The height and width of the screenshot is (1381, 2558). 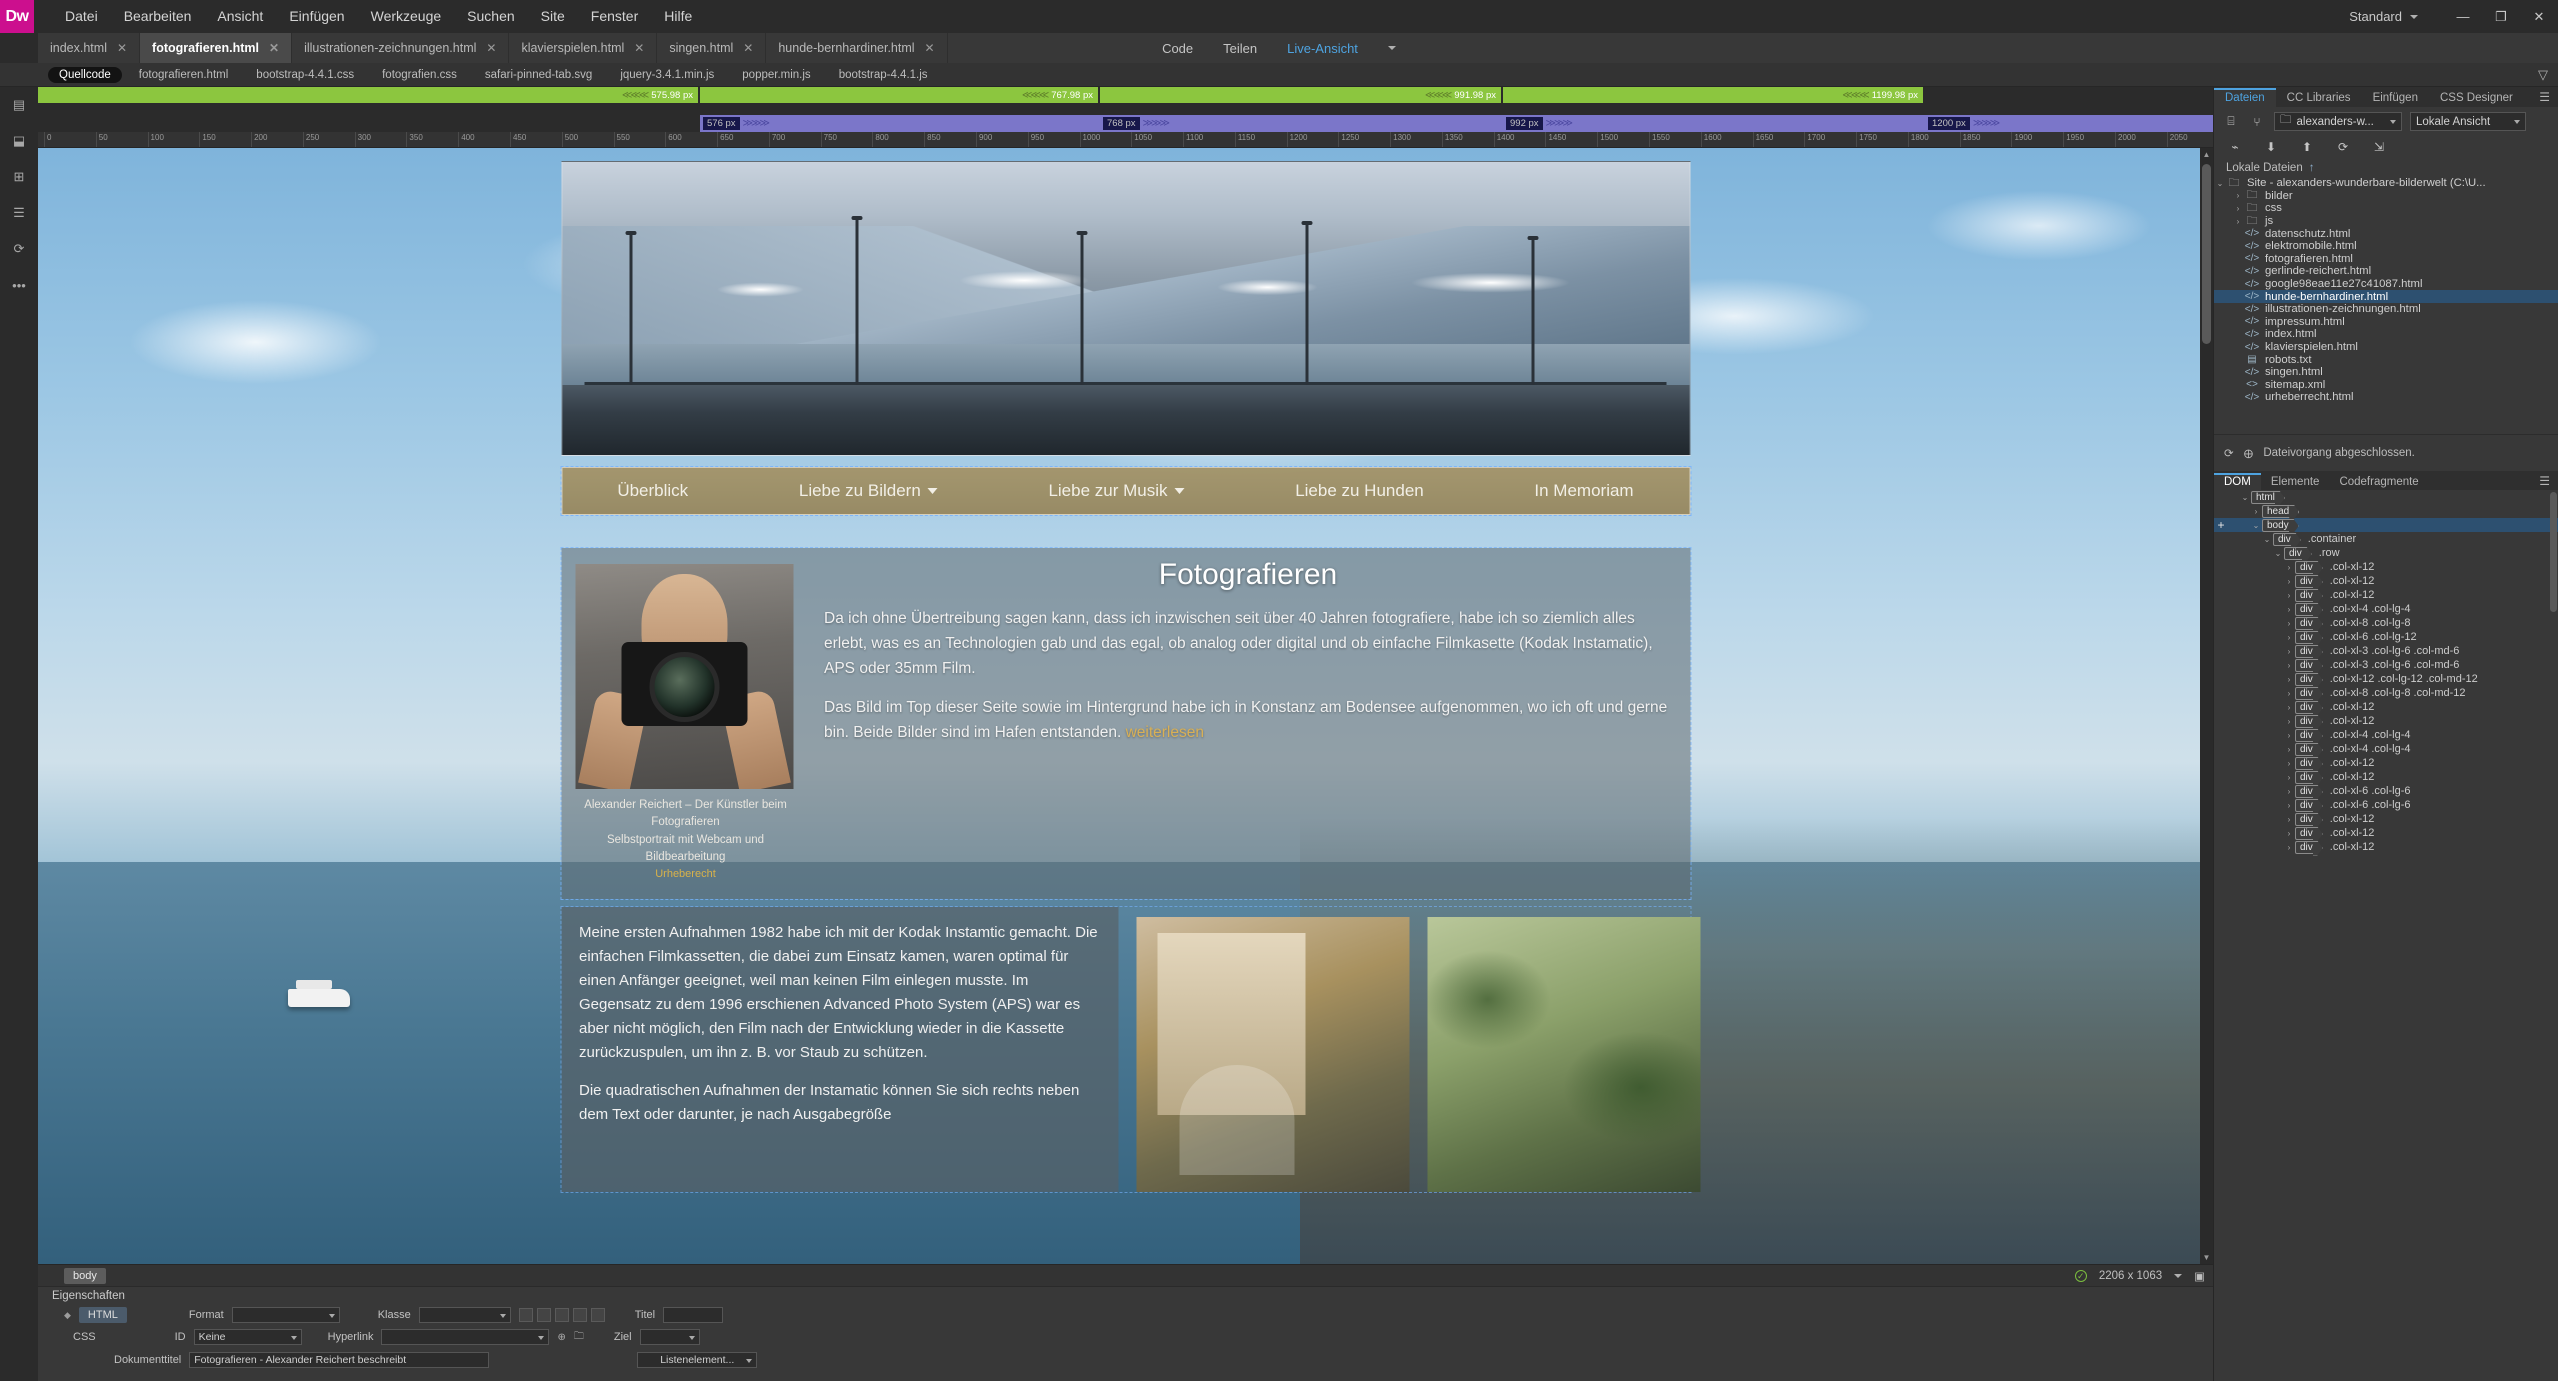 I want to click on css-properties-button: CSS, so click(x=84, y=1337).